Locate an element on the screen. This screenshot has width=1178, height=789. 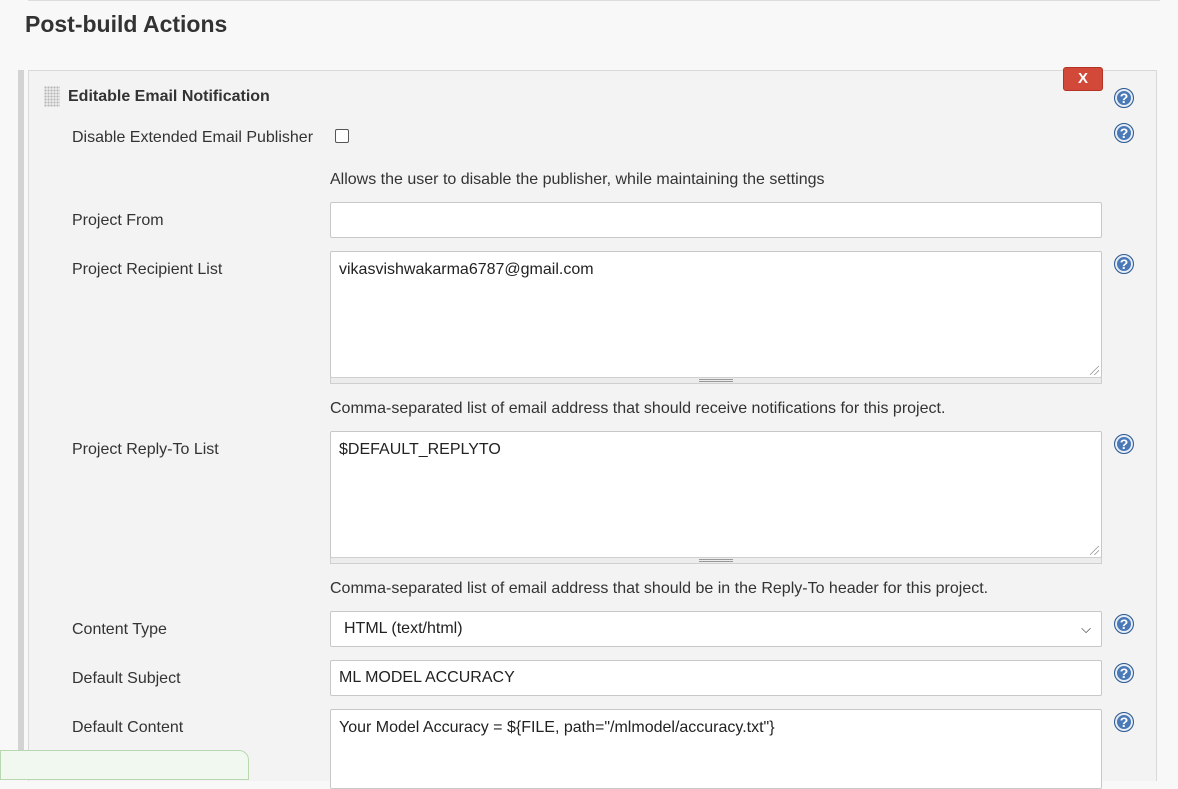
delete-step-button: X is located at coordinates (1083, 79).